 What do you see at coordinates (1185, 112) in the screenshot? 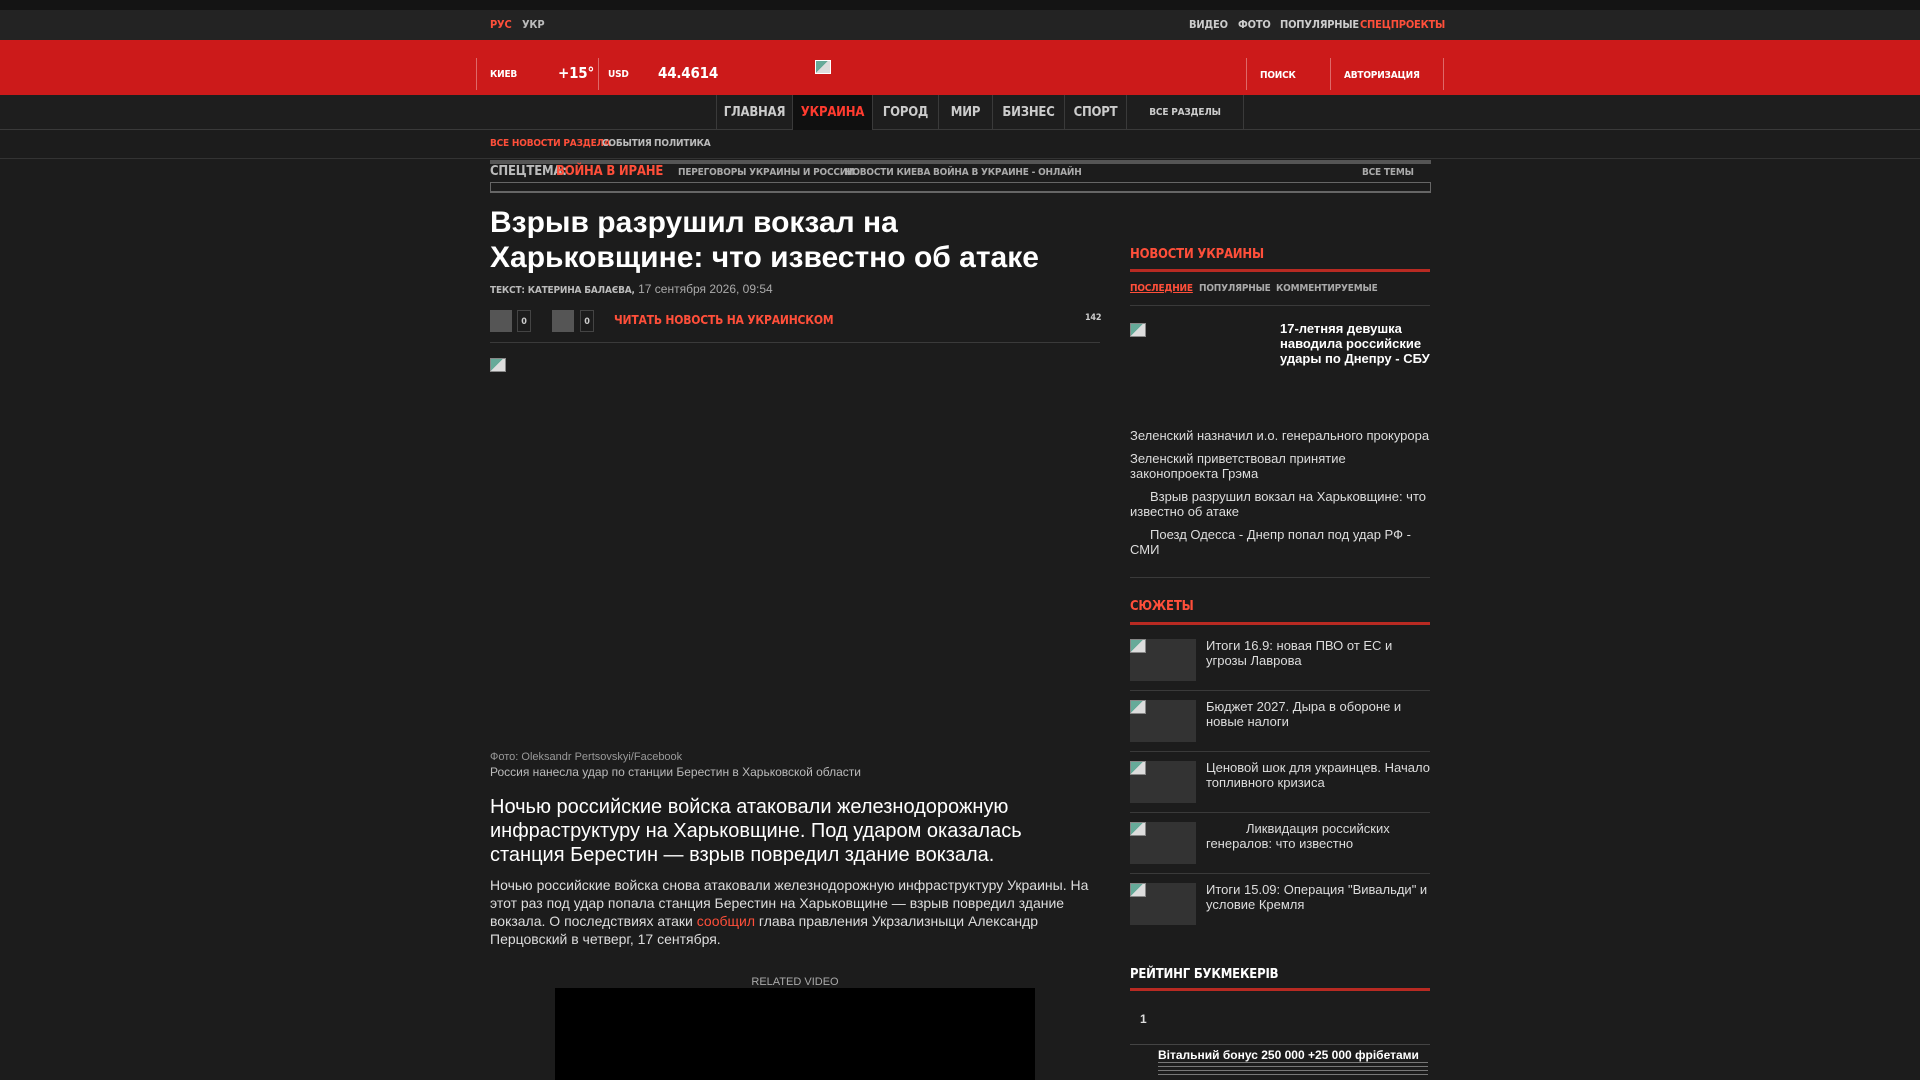
I see `nav-all-sections: ВСЕ РАЗДЕЛЫ` at bounding box center [1185, 112].